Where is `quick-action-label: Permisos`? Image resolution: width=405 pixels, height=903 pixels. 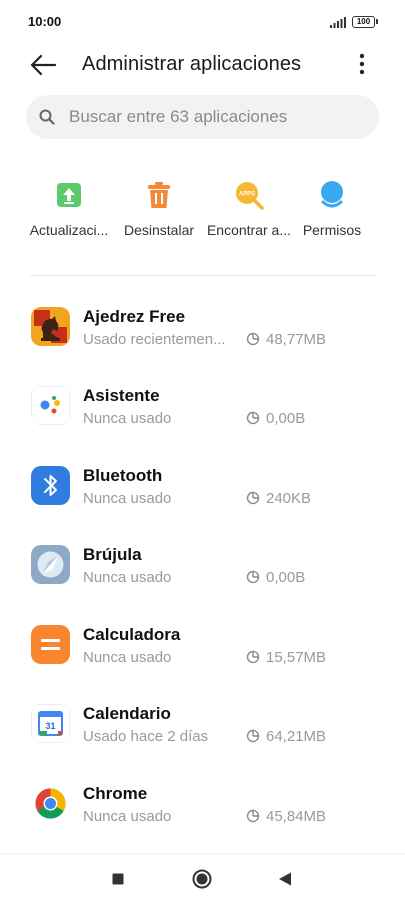
quick-action-label: Permisos is located at coordinates (332, 230).